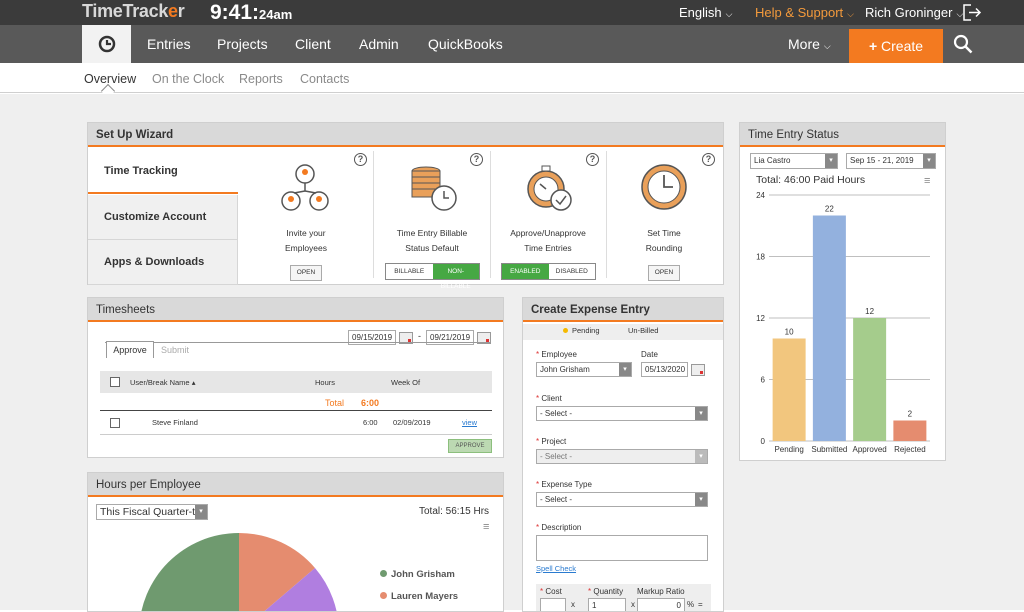 The image size is (1024, 612). What do you see at coordinates (465, 44) in the screenshot?
I see `nav-quickbooks: QuickBooks` at bounding box center [465, 44].